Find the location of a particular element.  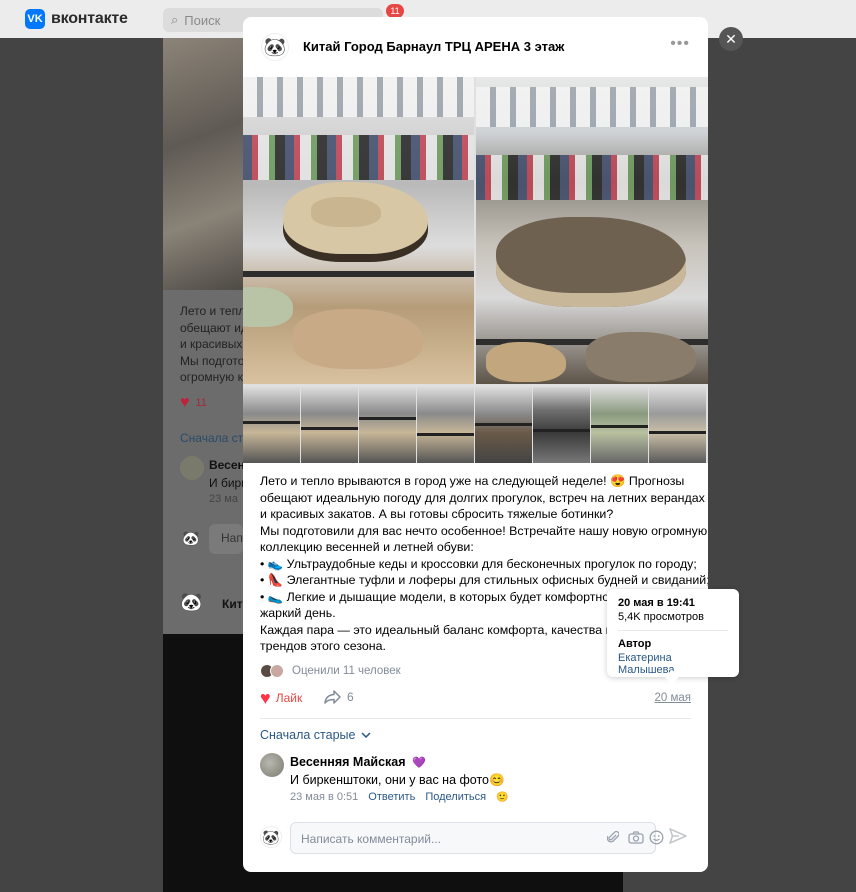

tooltip-datetime: 20 мая в 19:41 is located at coordinates (656, 603).